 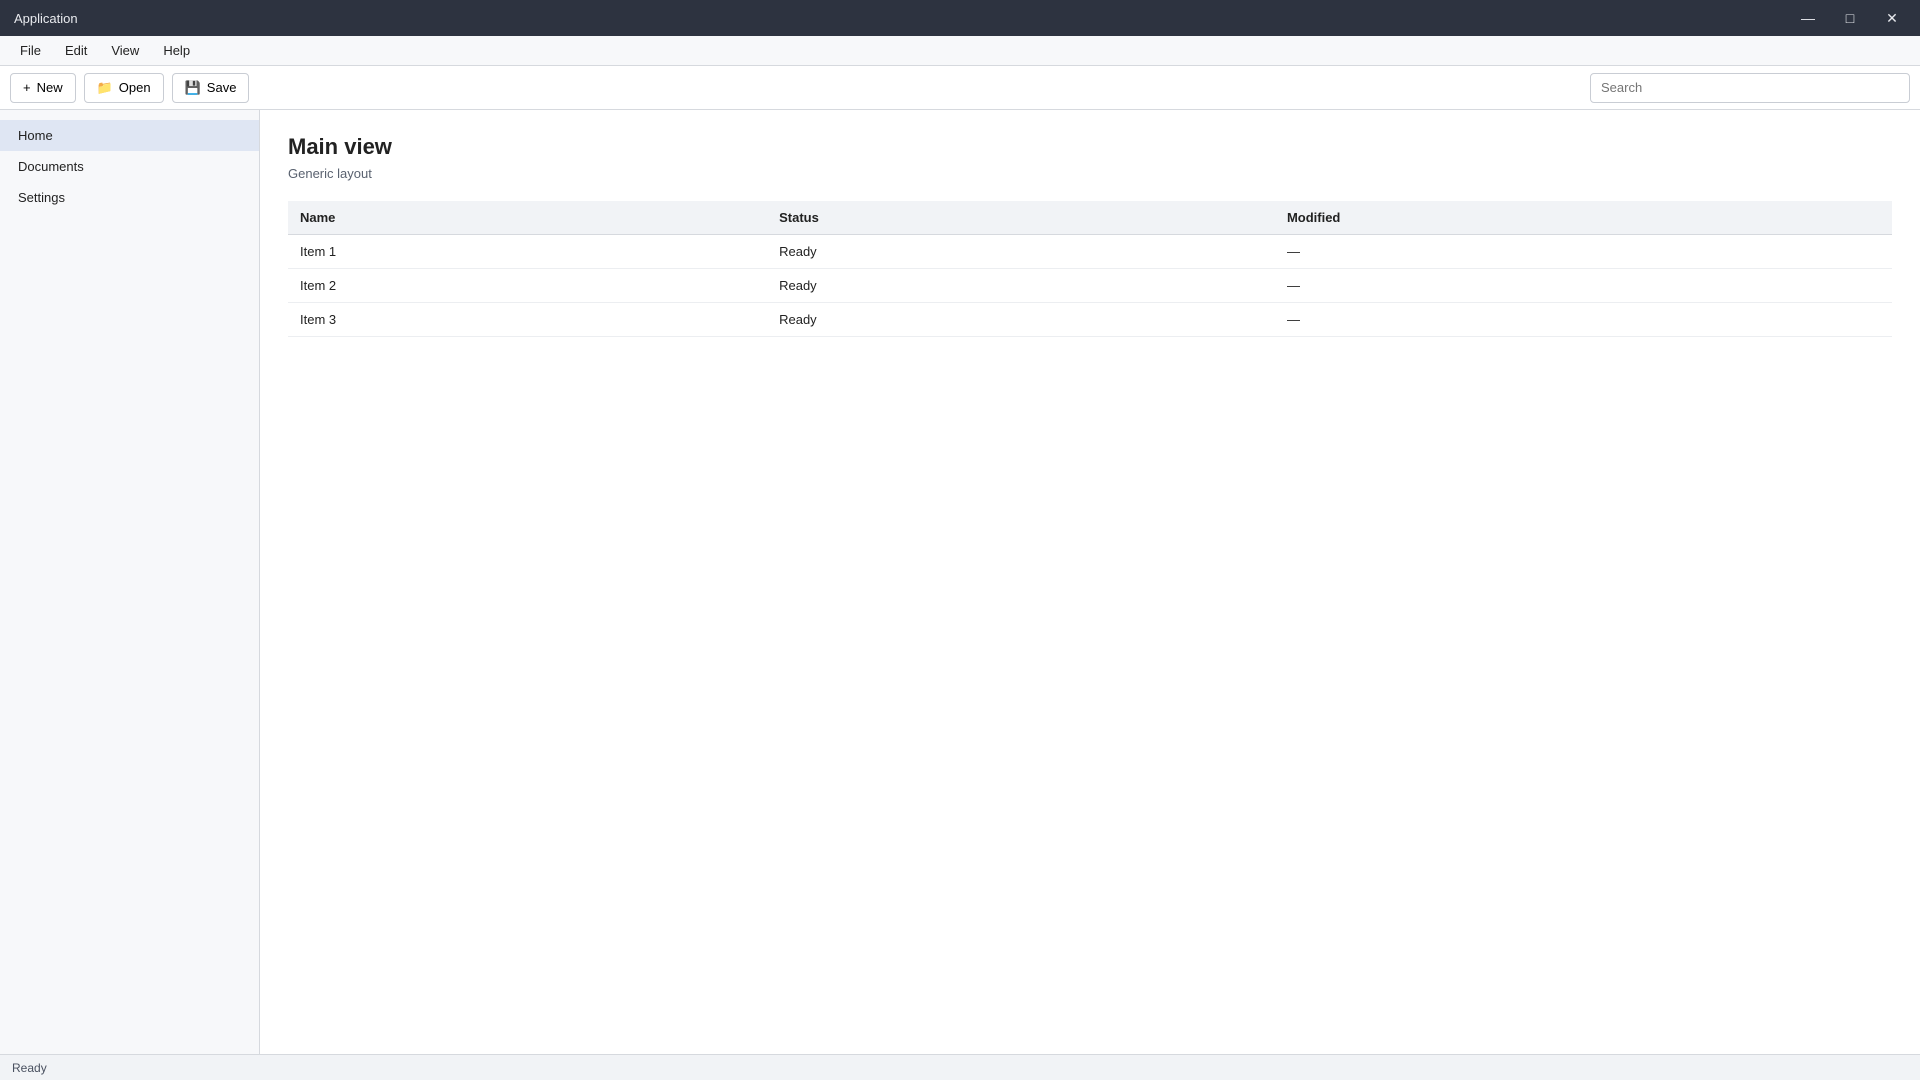 What do you see at coordinates (1808, 18) in the screenshot?
I see `minimize-button: —` at bounding box center [1808, 18].